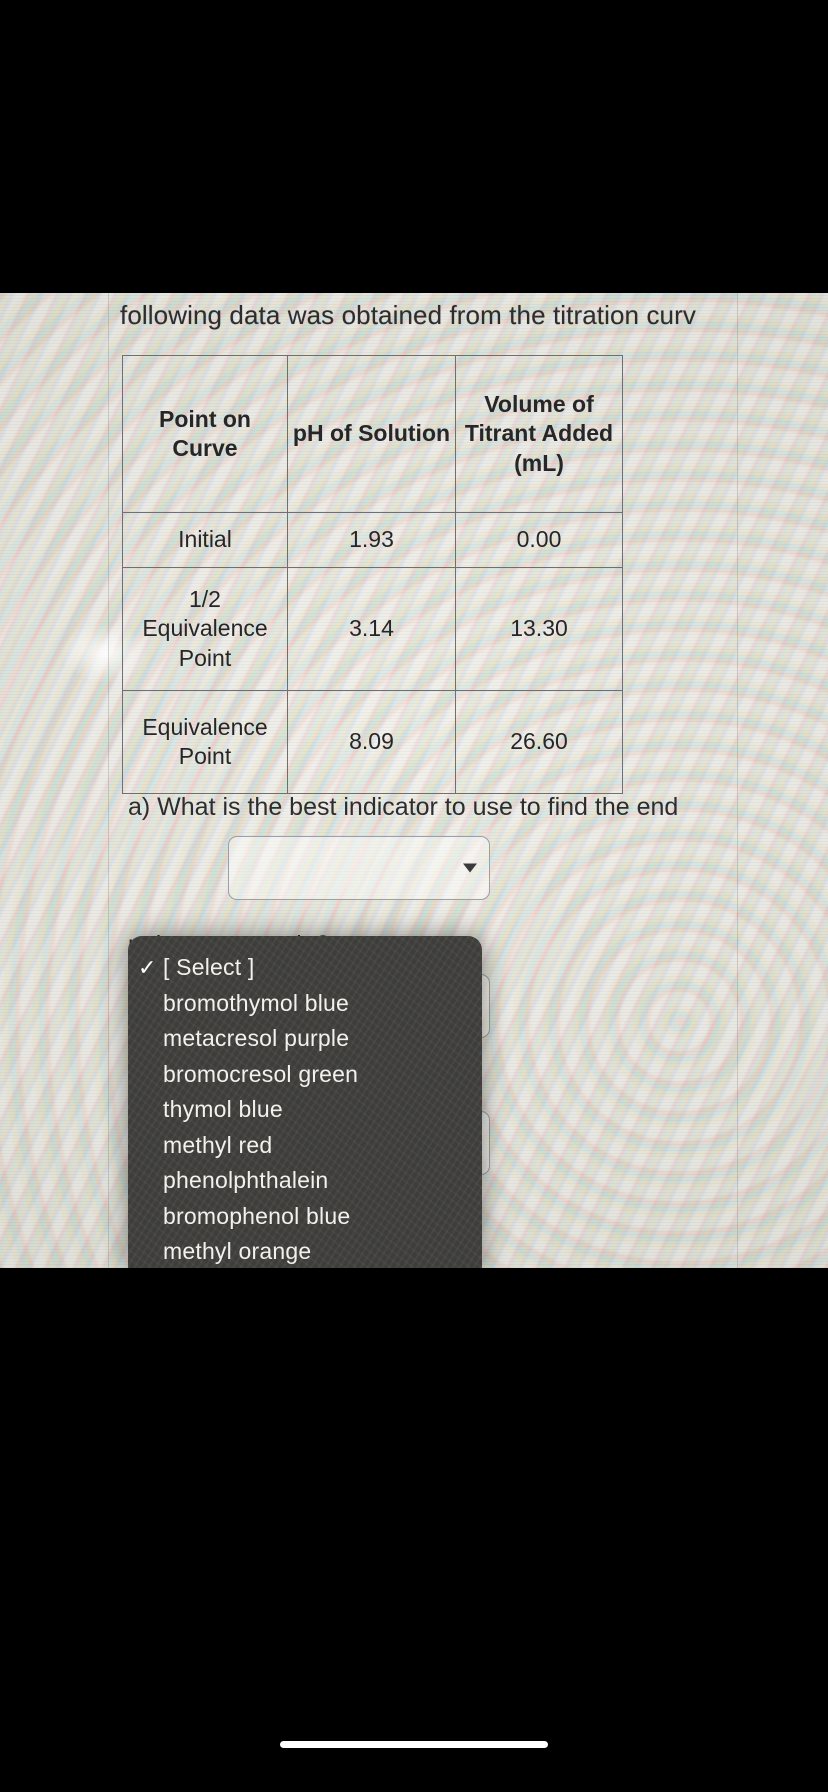 Image resolution: width=828 pixels, height=1792 pixels. What do you see at coordinates (261, 1073) in the screenshot?
I see `dropdown-option-label: bromocresol green` at bounding box center [261, 1073].